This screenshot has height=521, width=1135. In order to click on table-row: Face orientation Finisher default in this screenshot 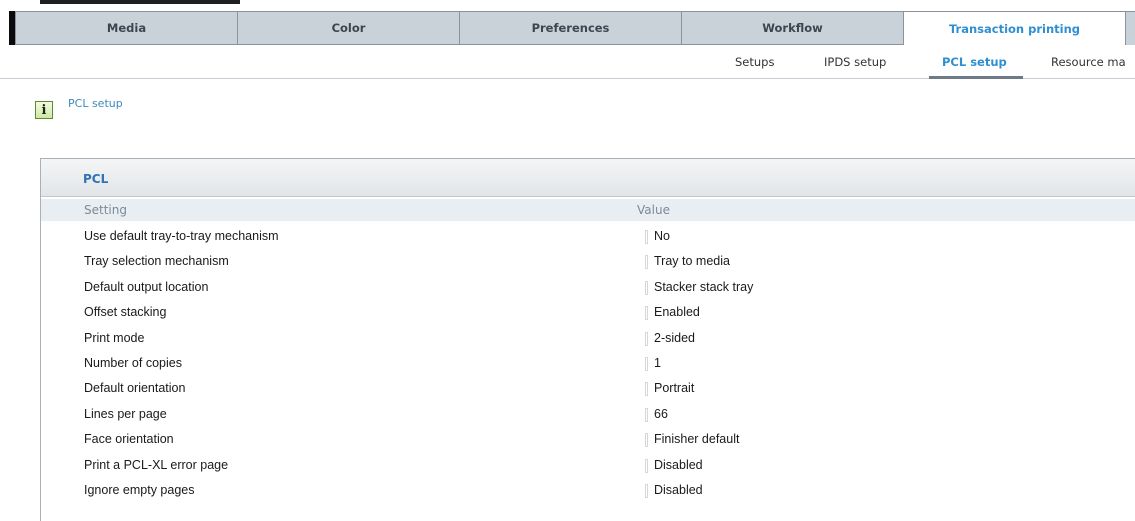, I will do `click(588, 439)`.